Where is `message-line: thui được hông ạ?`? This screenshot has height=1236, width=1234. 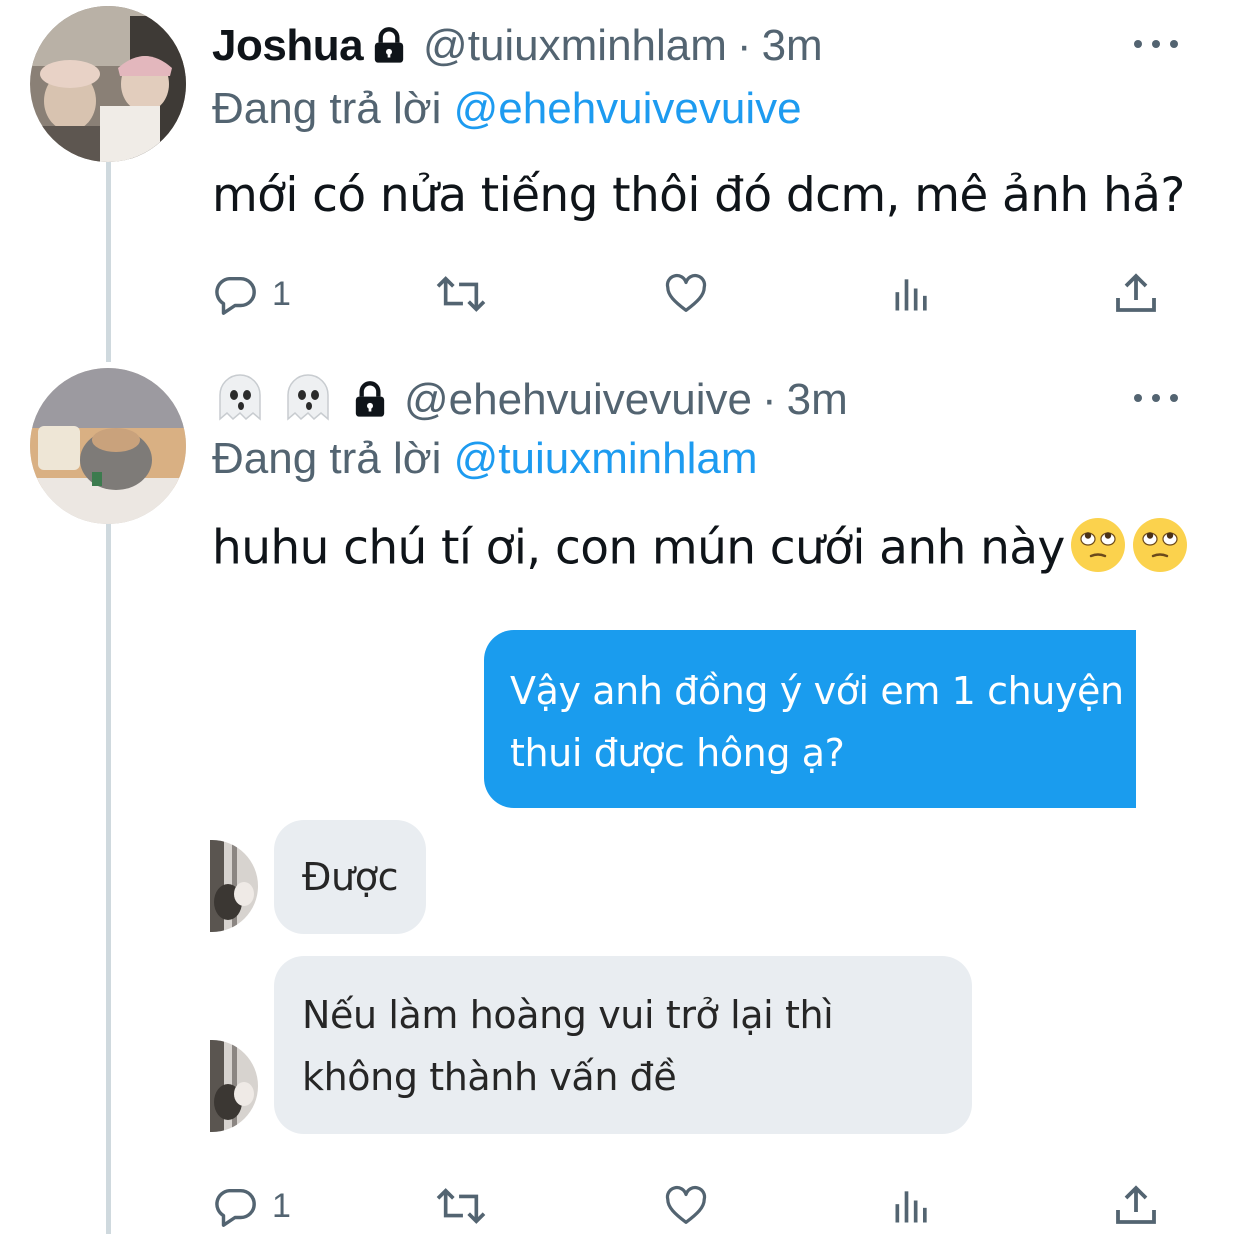 message-line: thui được hông ạ? is located at coordinates (677, 753).